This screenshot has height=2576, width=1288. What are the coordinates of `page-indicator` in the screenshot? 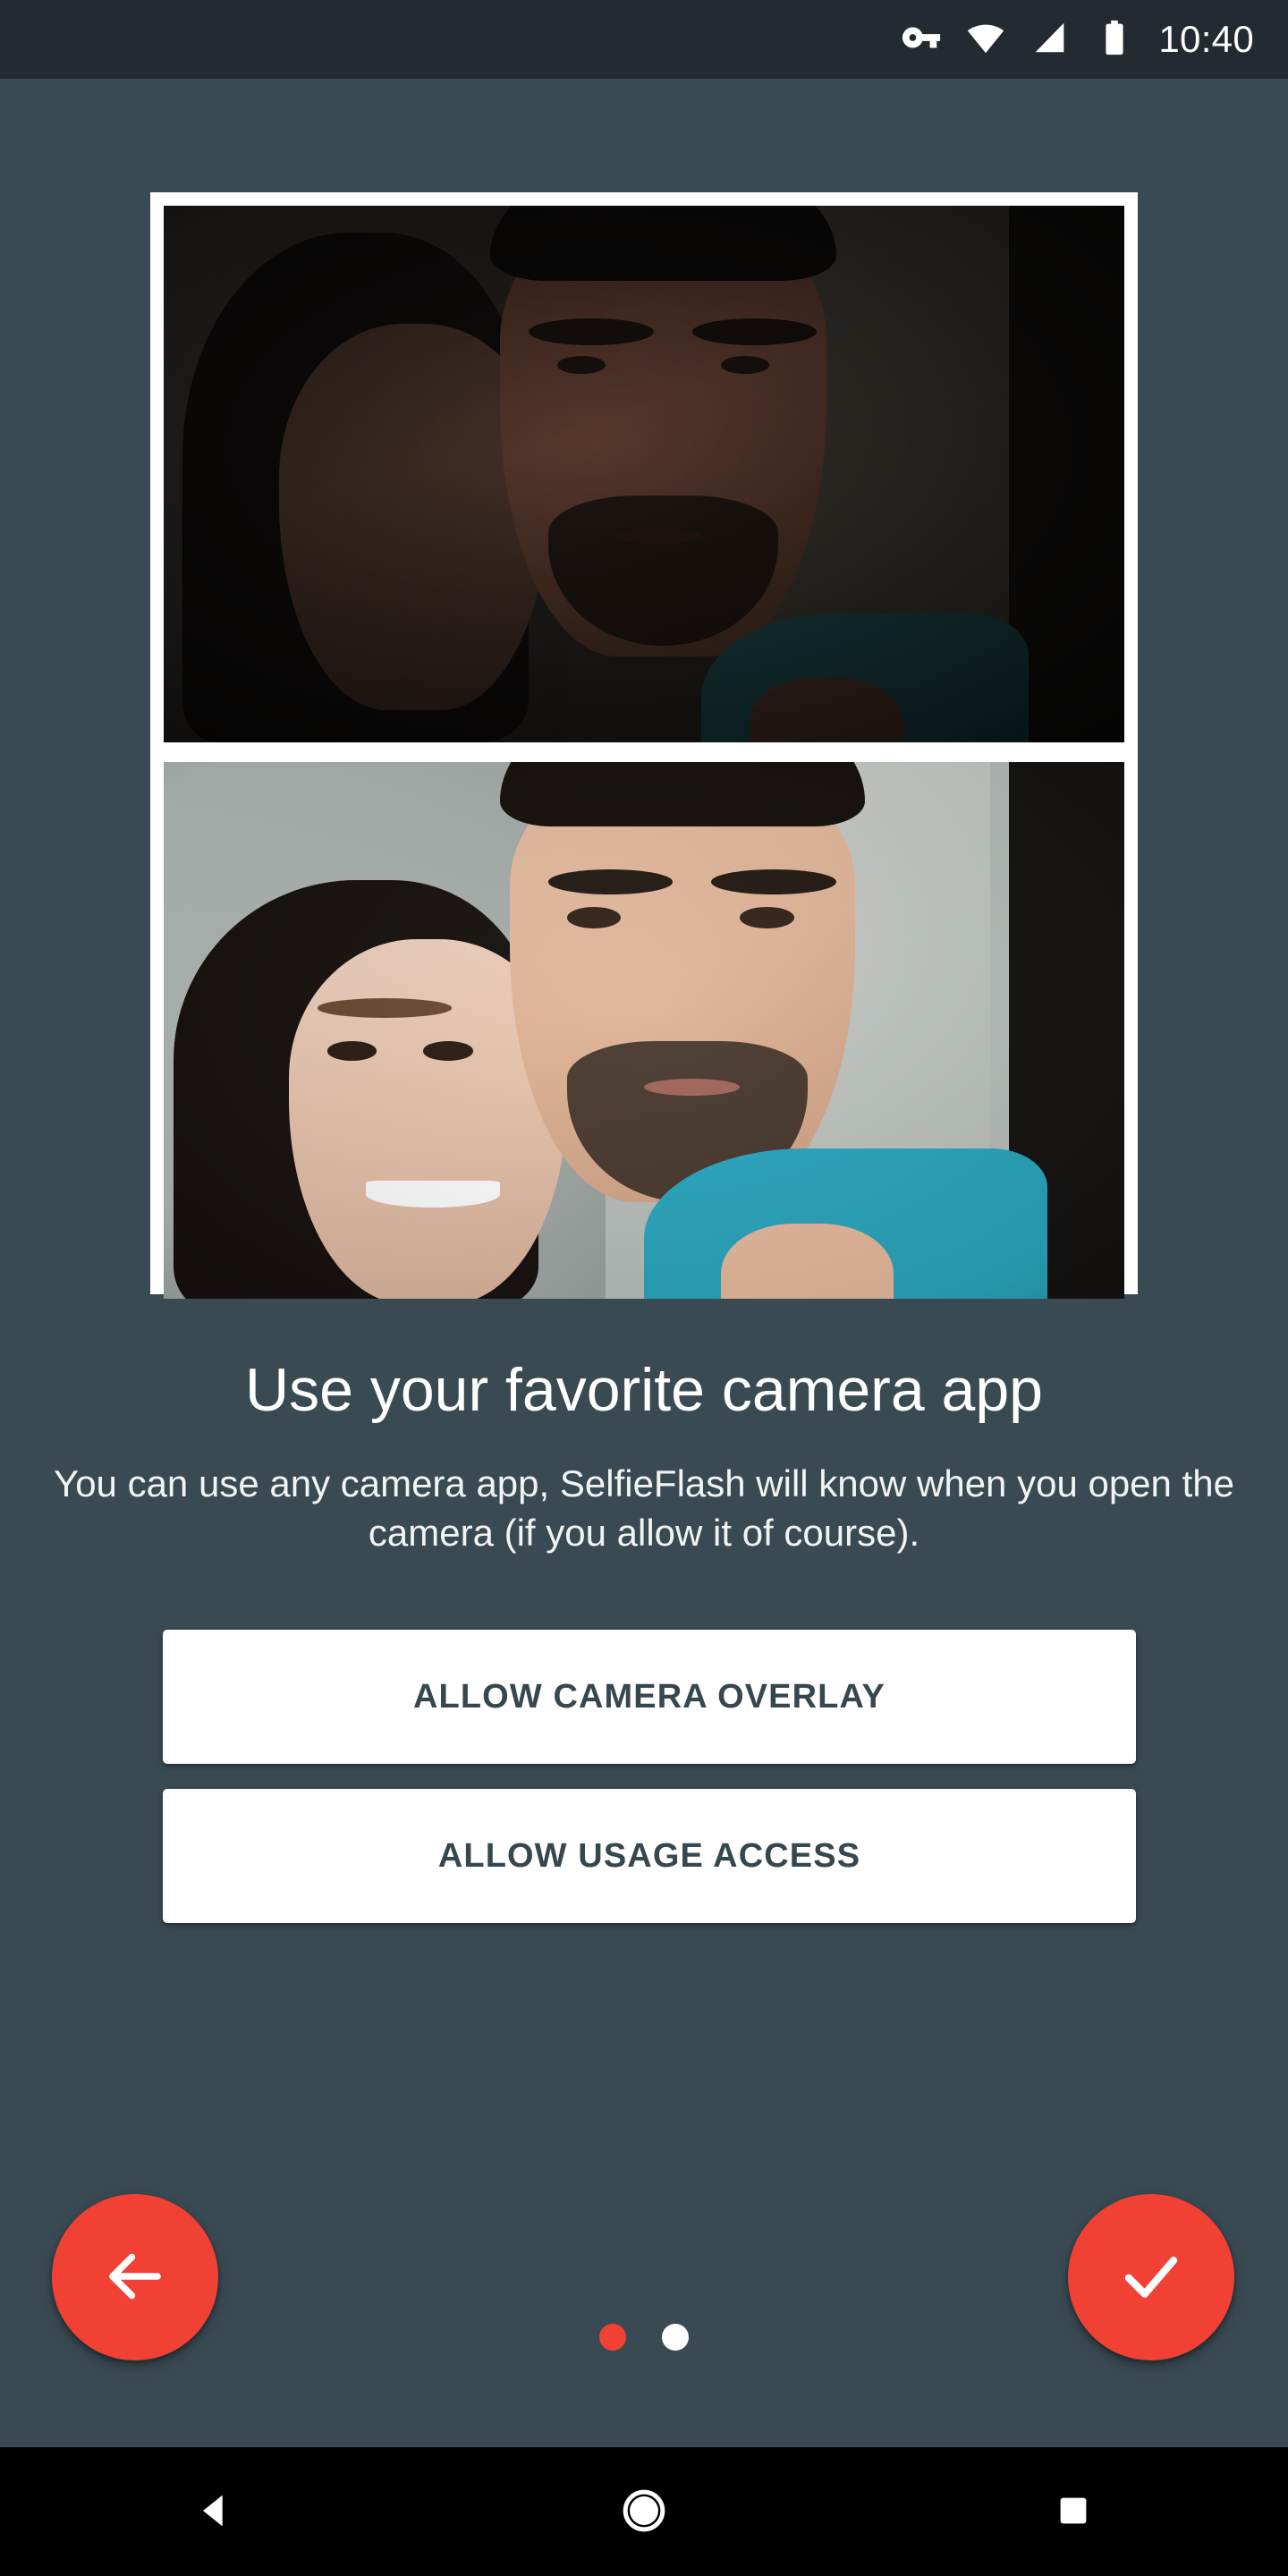 It's located at (644, 2337).